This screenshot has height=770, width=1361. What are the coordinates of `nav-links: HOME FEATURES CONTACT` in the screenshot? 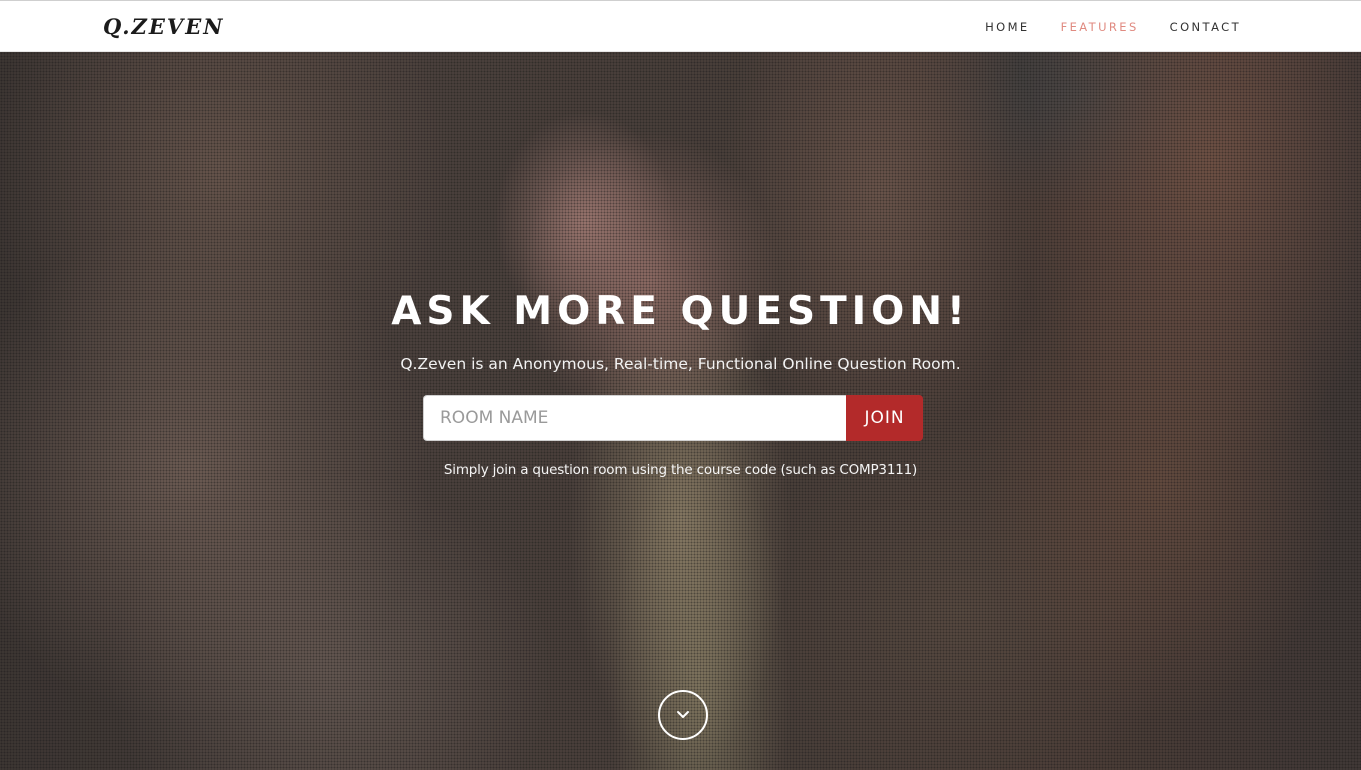 It's located at (1097, 27).